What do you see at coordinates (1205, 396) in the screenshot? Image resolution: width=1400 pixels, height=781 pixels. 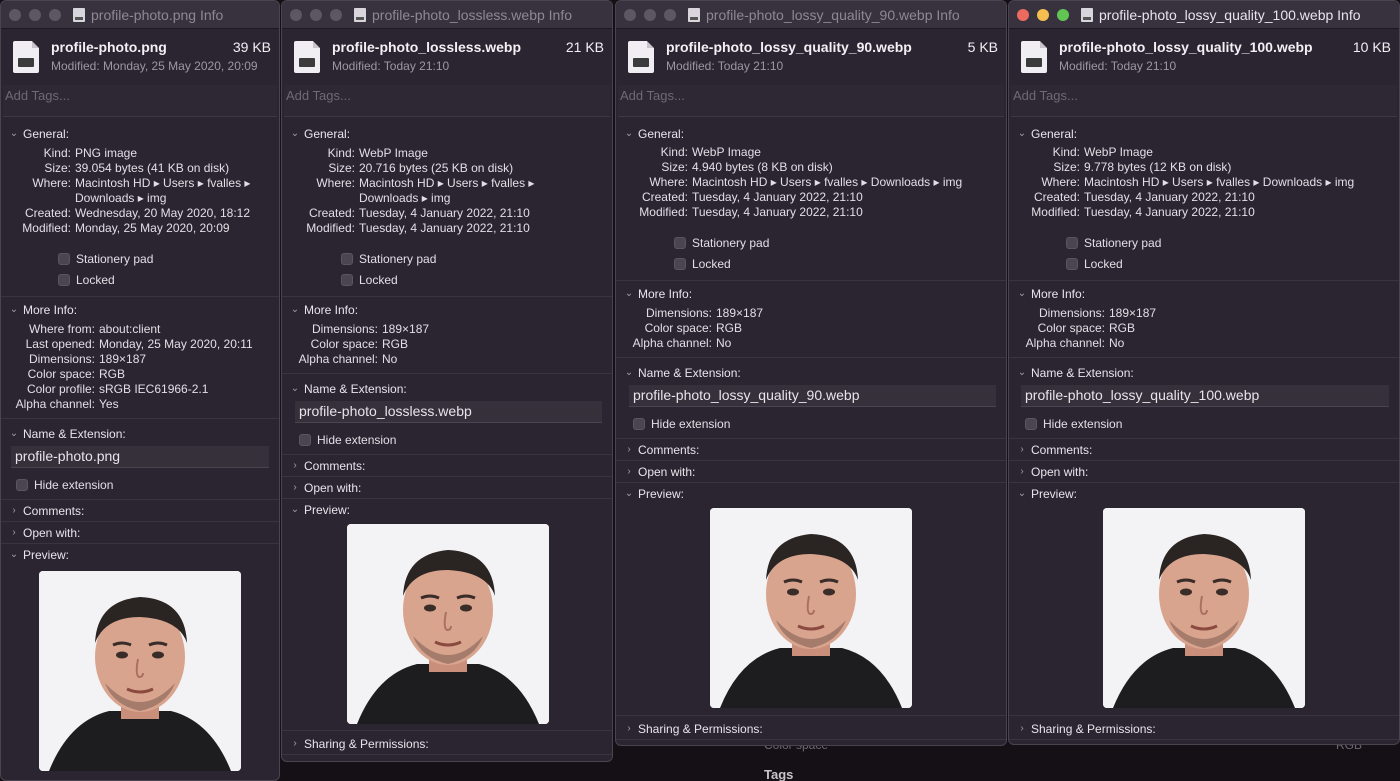 I see `name-field: profile-photo_lossy_quality_100.webp` at bounding box center [1205, 396].